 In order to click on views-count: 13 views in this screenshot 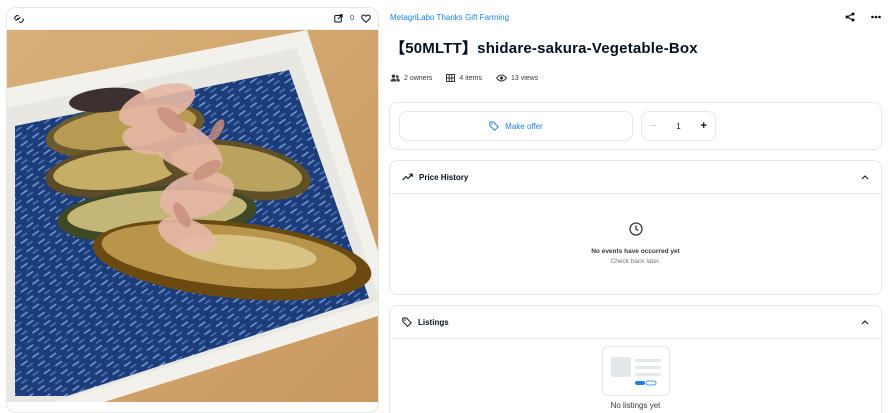, I will do `click(524, 78)`.